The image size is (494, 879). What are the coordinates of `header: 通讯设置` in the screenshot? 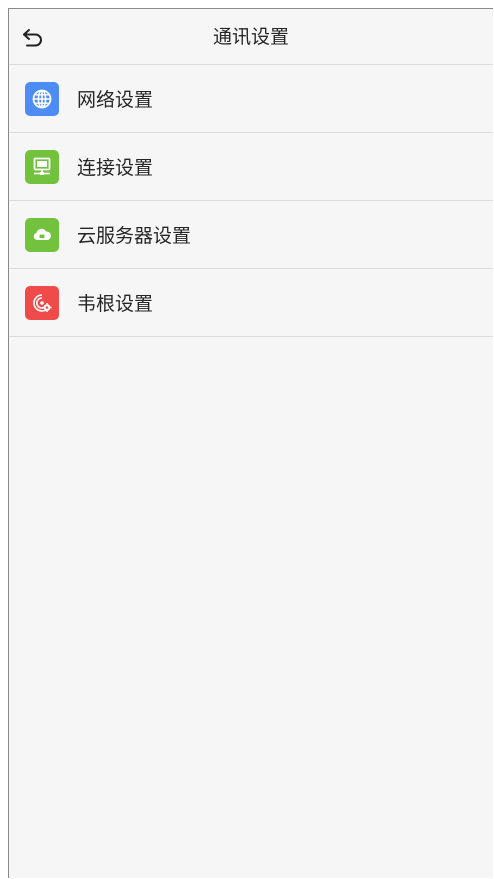 It's located at (251, 37).